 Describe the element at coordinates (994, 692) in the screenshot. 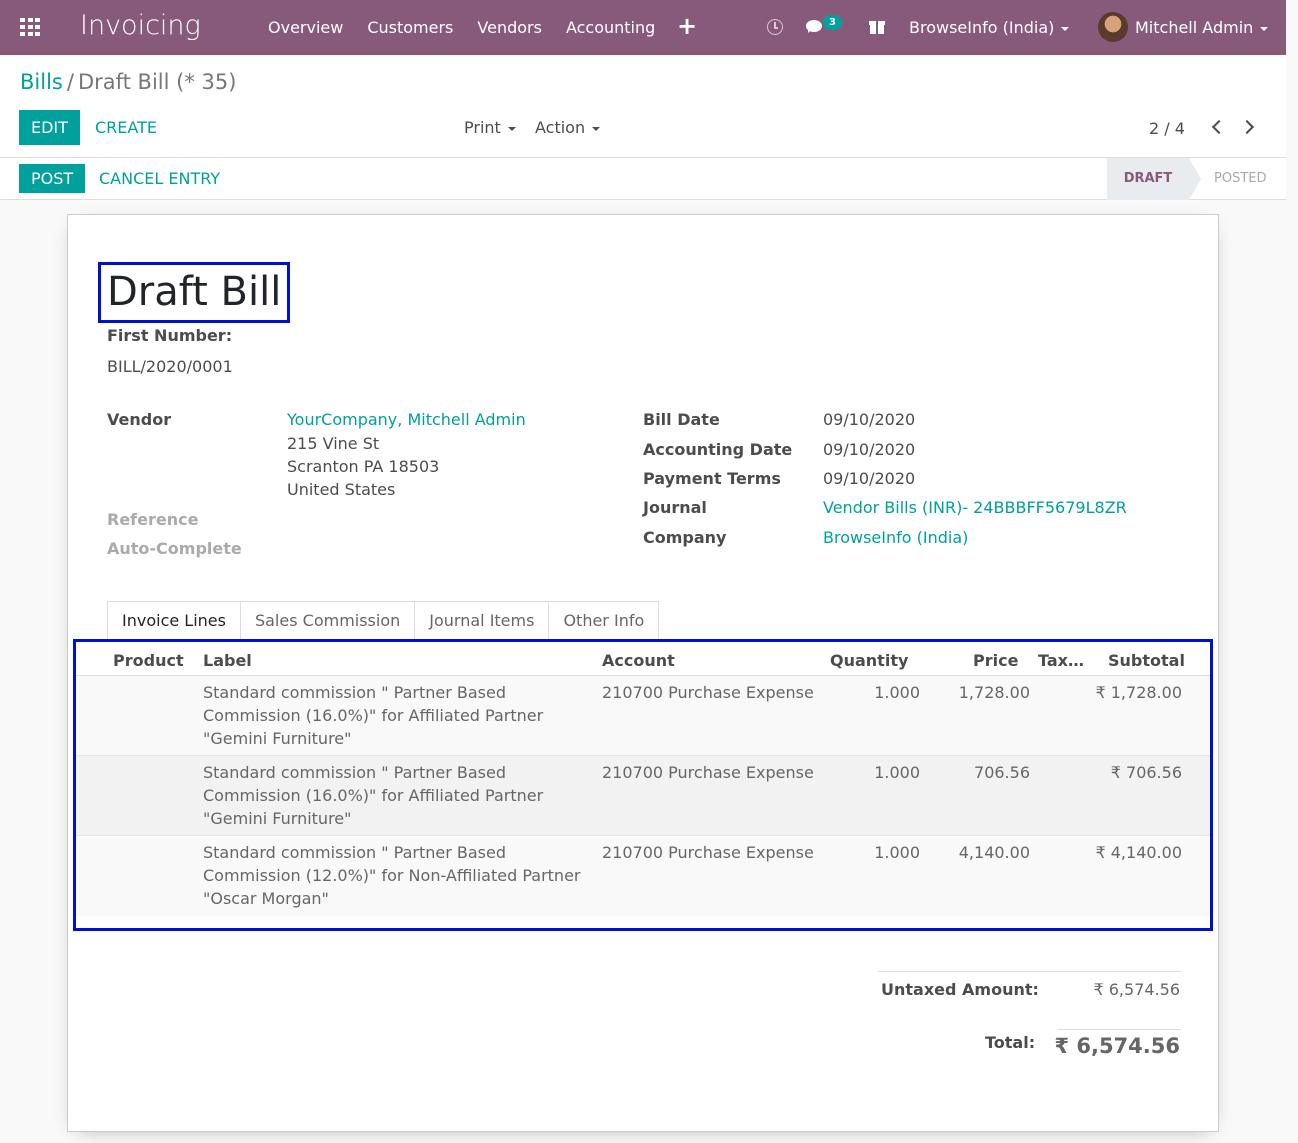

I see `line-price: 1,728.00` at that location.